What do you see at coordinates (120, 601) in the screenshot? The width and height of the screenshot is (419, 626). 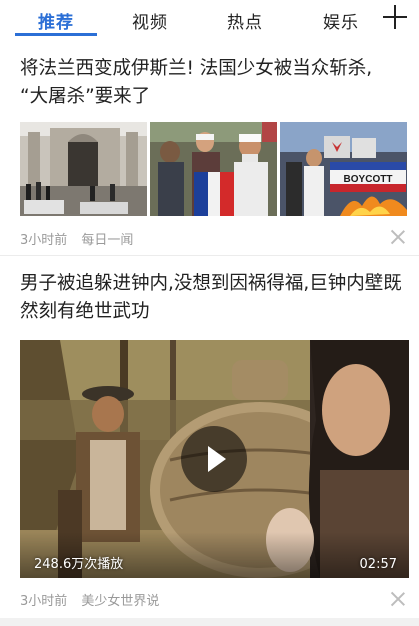 I see `article-source: 美少女世界说` at bounding box center [120, 601].